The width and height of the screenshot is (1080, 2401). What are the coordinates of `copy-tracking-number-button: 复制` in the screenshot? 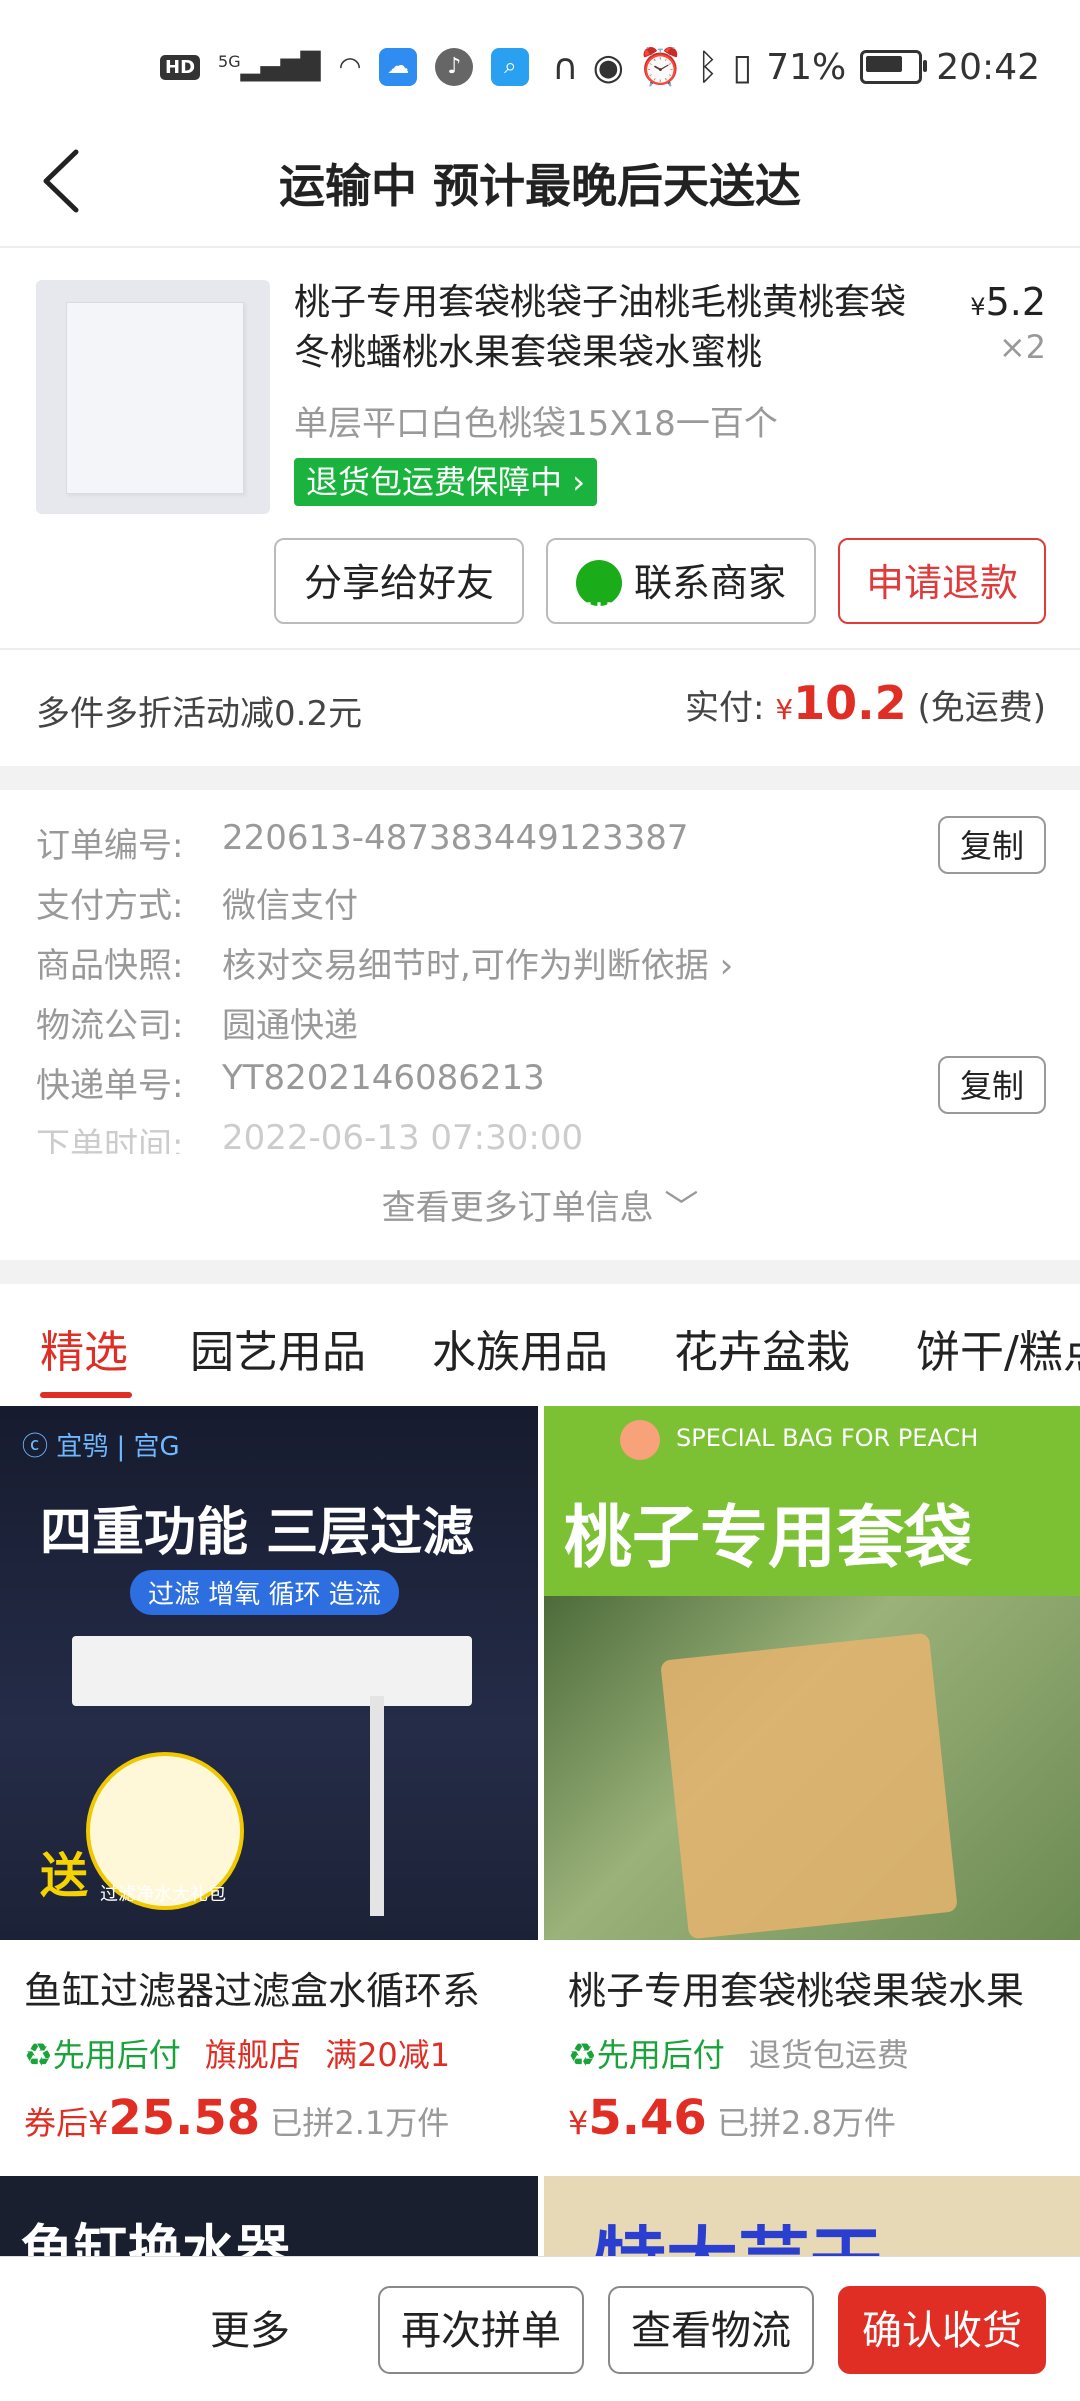 It's located at (992, 1085).